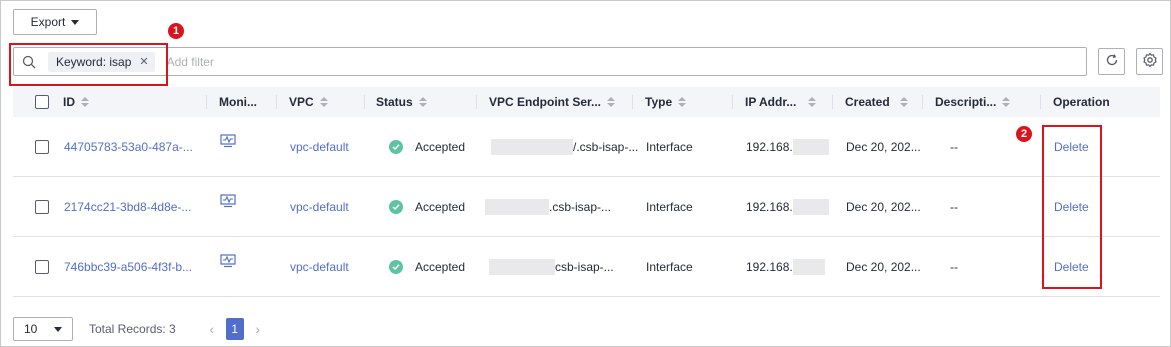 The image size is (1171, 347). I want to click on column-header-id: ID, so click(76, 102).